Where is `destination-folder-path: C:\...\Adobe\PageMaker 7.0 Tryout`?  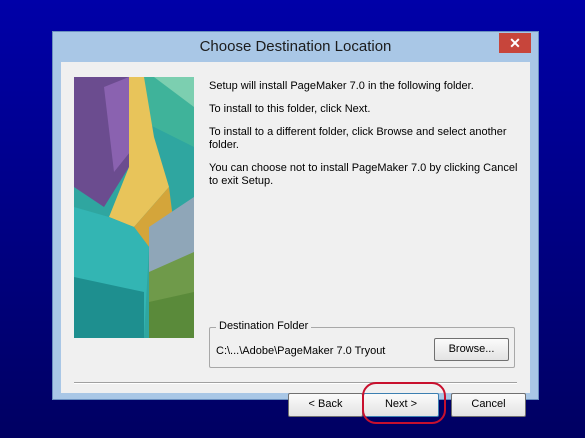 destination-folder-path: C:\...\Adobe\PageMaker 7.0 Tryout is located at coordinates (301, 351).